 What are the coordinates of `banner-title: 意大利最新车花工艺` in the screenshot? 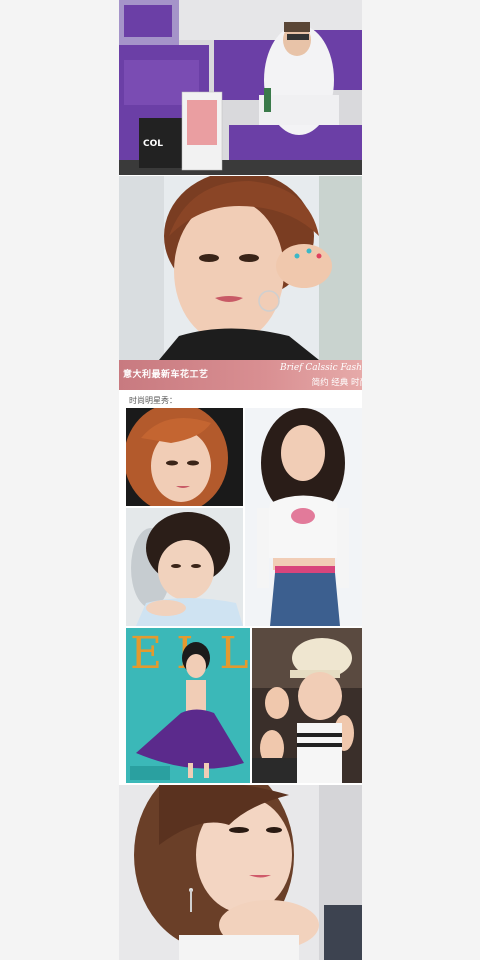 It's located at (166, 375).